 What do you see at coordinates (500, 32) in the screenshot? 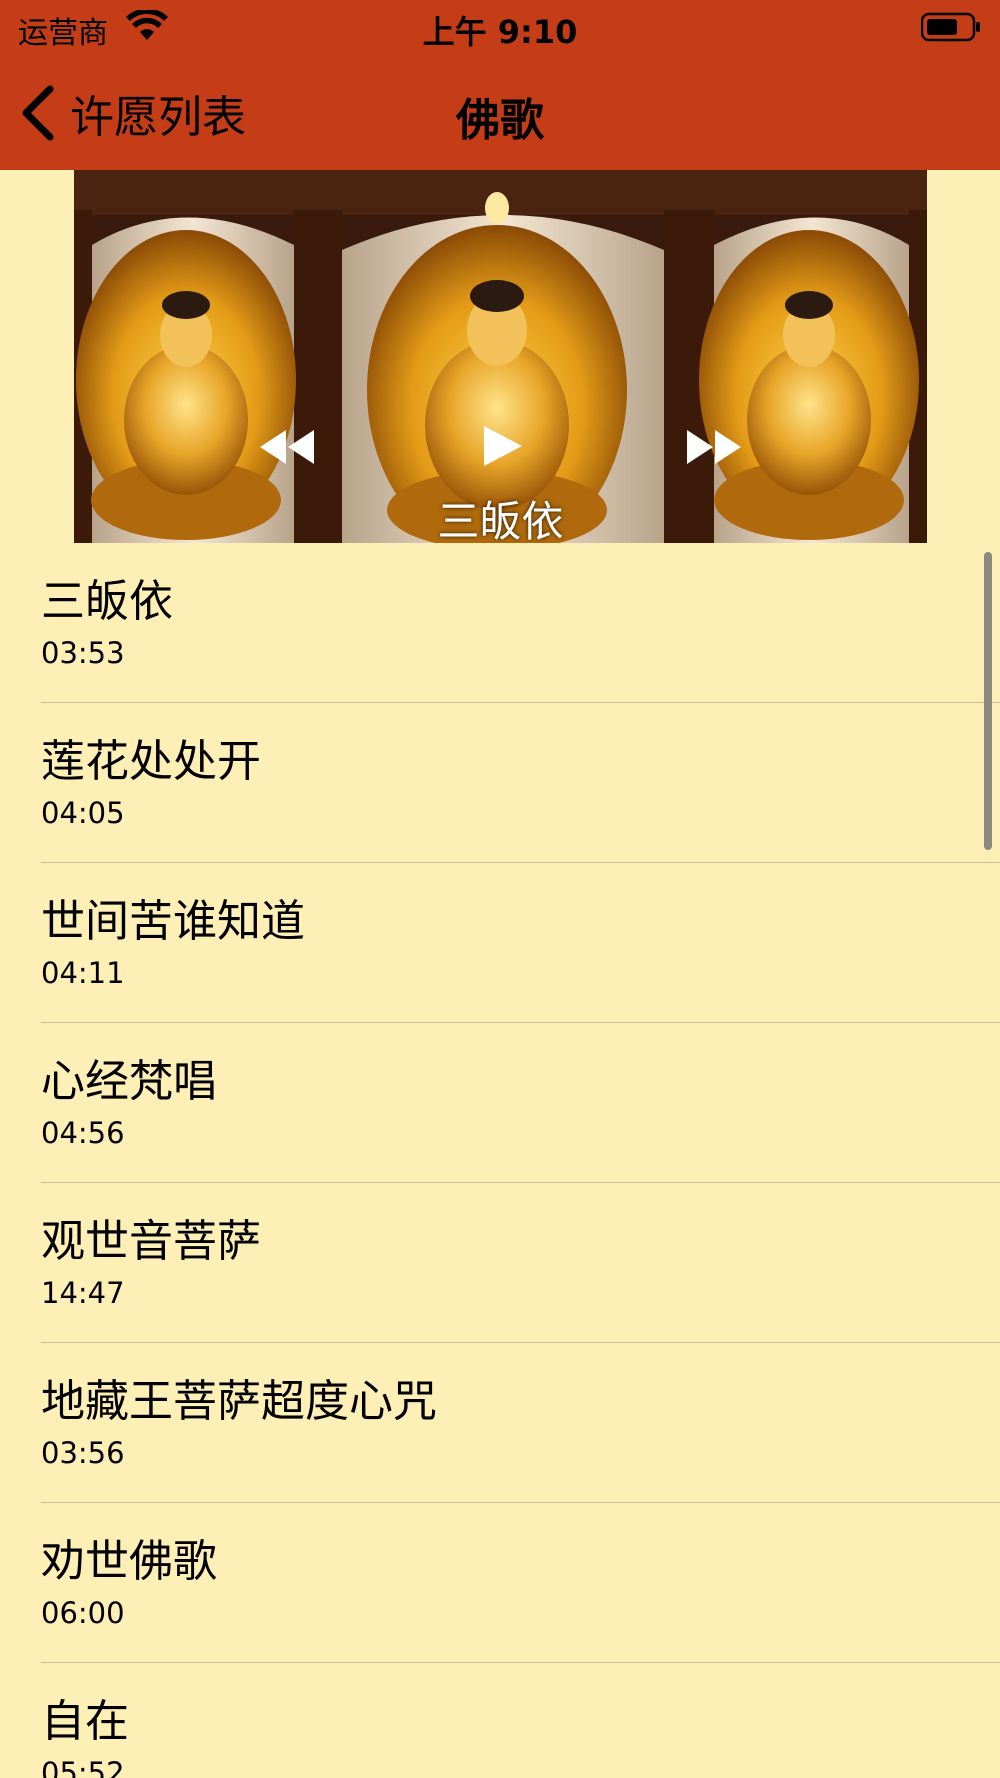
I see `clock: 上午 9:10` at bounding box center [500, 32].